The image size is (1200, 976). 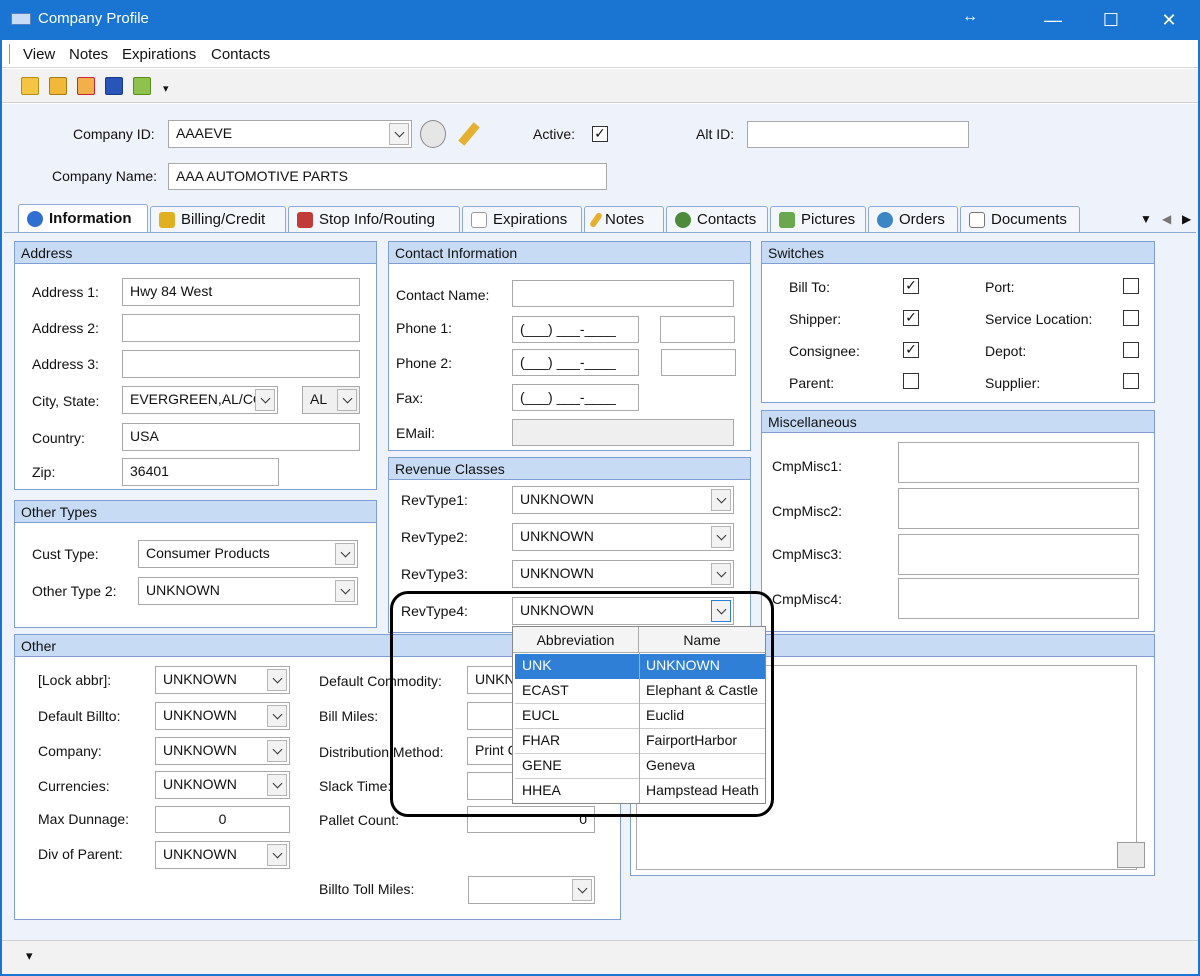 What do you see at coordinates (1131, 855) in the screenshot?
I see `print-icon` at bounding box center [1131, 855].